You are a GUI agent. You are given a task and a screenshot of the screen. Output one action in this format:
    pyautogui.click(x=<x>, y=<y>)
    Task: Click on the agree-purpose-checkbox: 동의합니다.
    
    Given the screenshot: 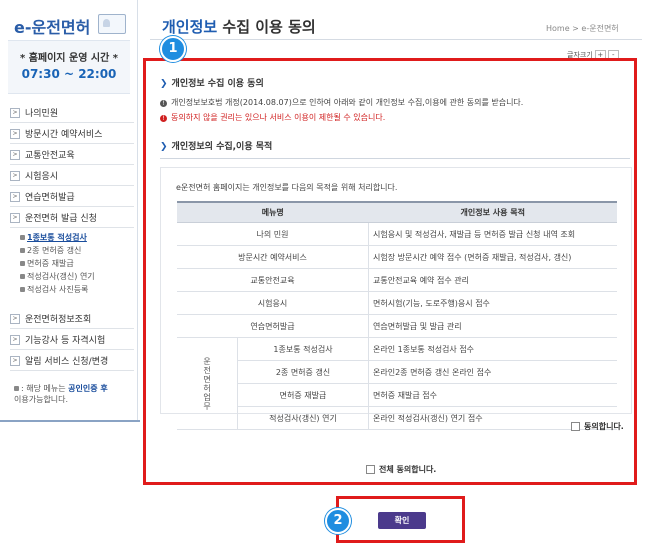 What is the action you would take?
    pyautogui.click(x=597, y=426)
    